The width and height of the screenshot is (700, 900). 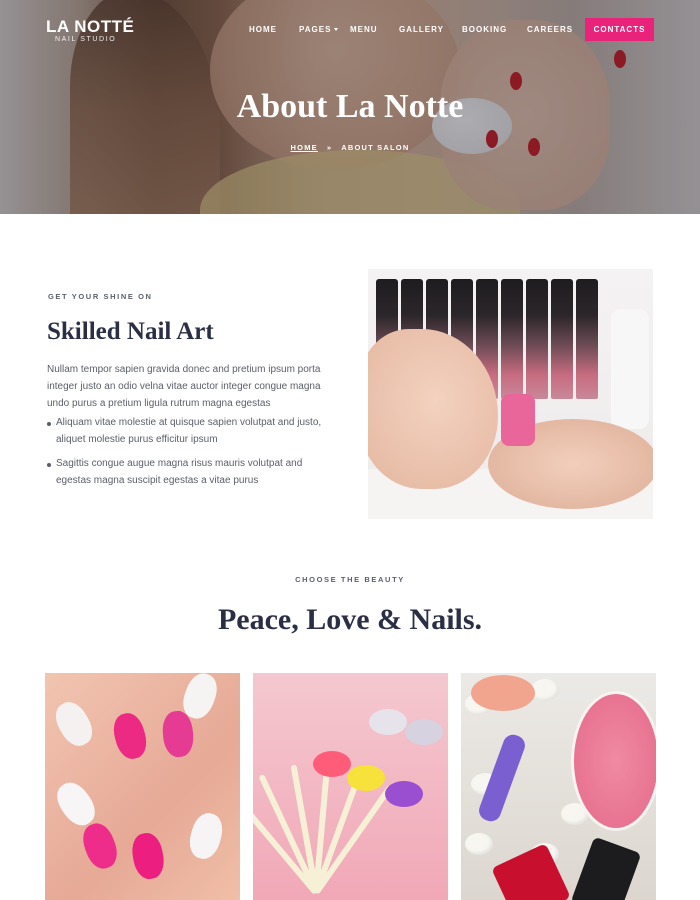 What do you see at coordinates (336, 30) in the screenshot?
I see `caret-down-icon` at bounding box center [336, 30].